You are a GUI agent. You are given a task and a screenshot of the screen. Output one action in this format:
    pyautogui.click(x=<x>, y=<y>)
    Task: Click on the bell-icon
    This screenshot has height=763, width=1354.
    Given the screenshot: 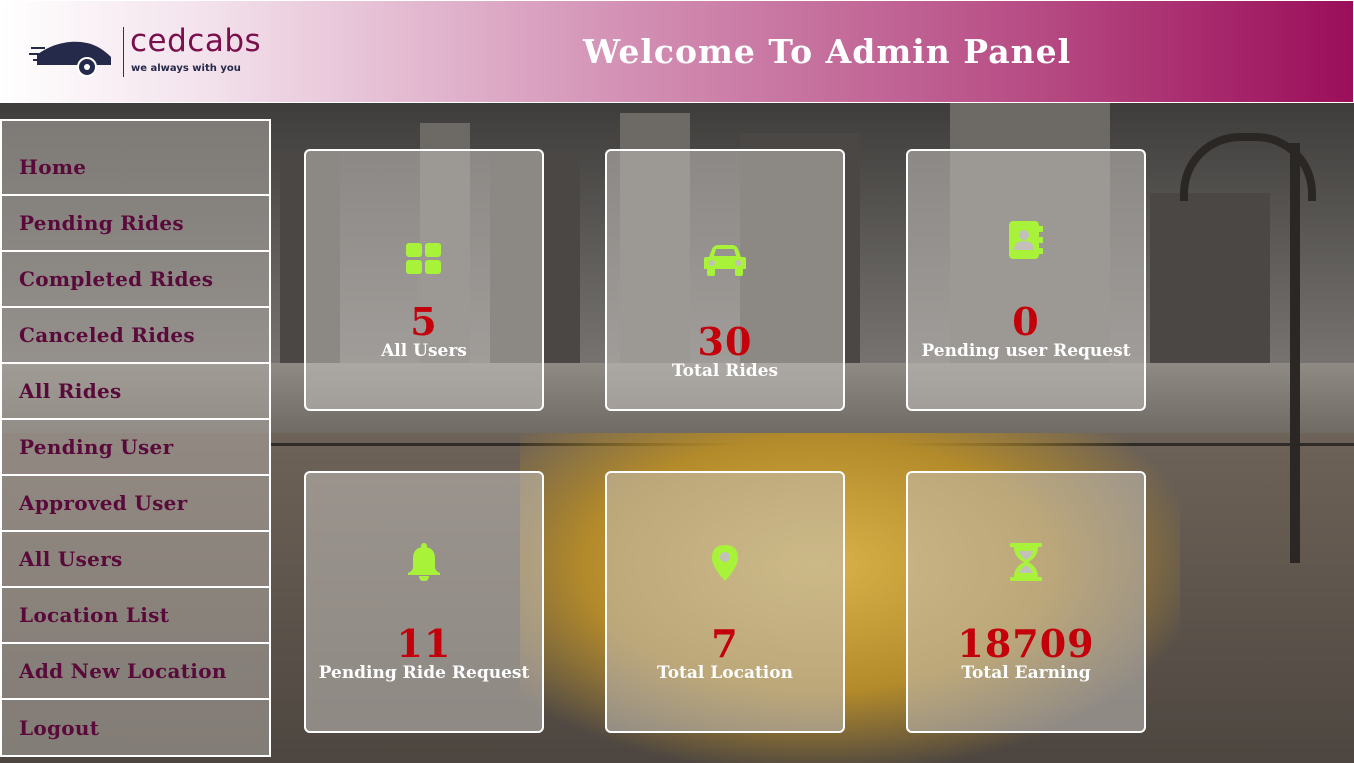 What is the action you would take?
    pyautogui.click(x=424, y=562)
    